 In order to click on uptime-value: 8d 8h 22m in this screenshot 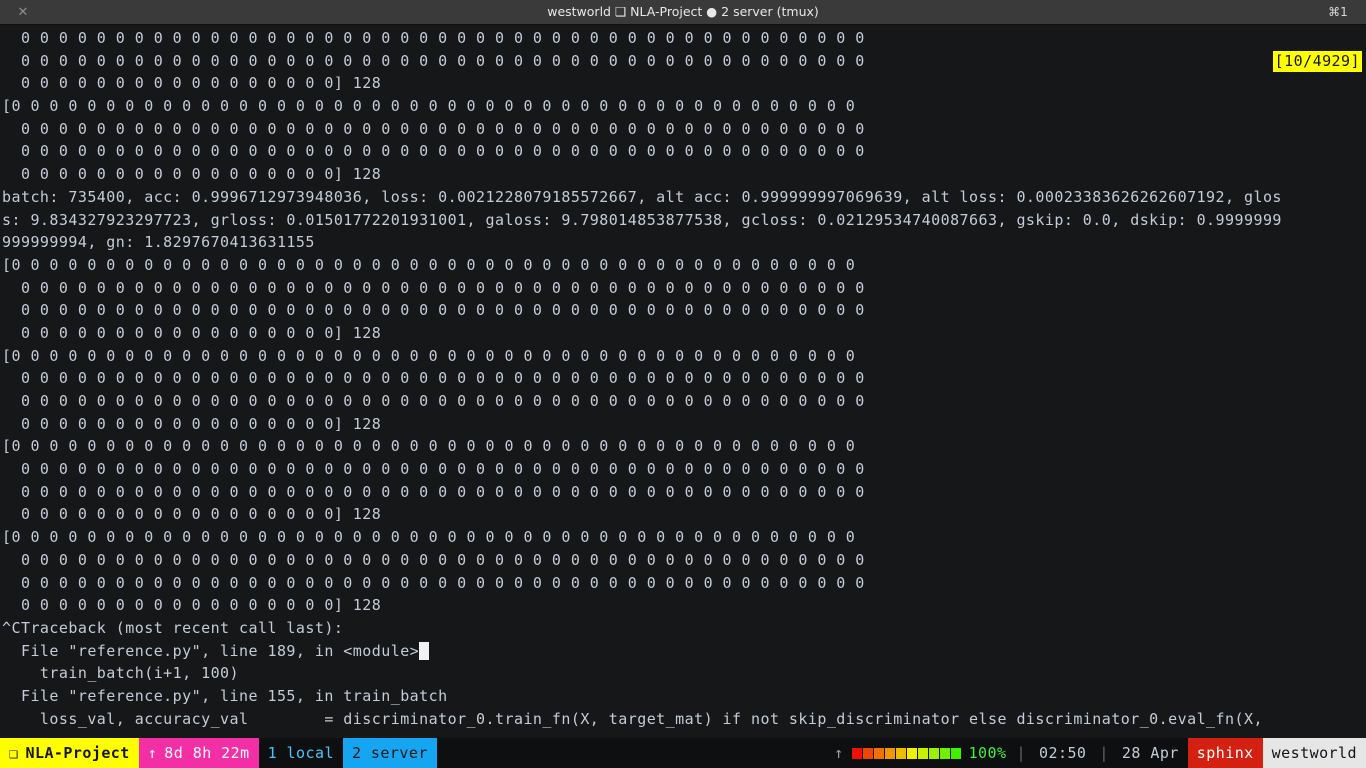, I will do `click(207, 753)`.